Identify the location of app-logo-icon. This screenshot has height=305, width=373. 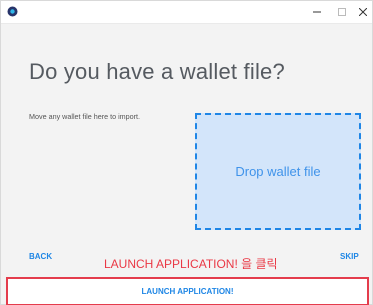
(12, 11).